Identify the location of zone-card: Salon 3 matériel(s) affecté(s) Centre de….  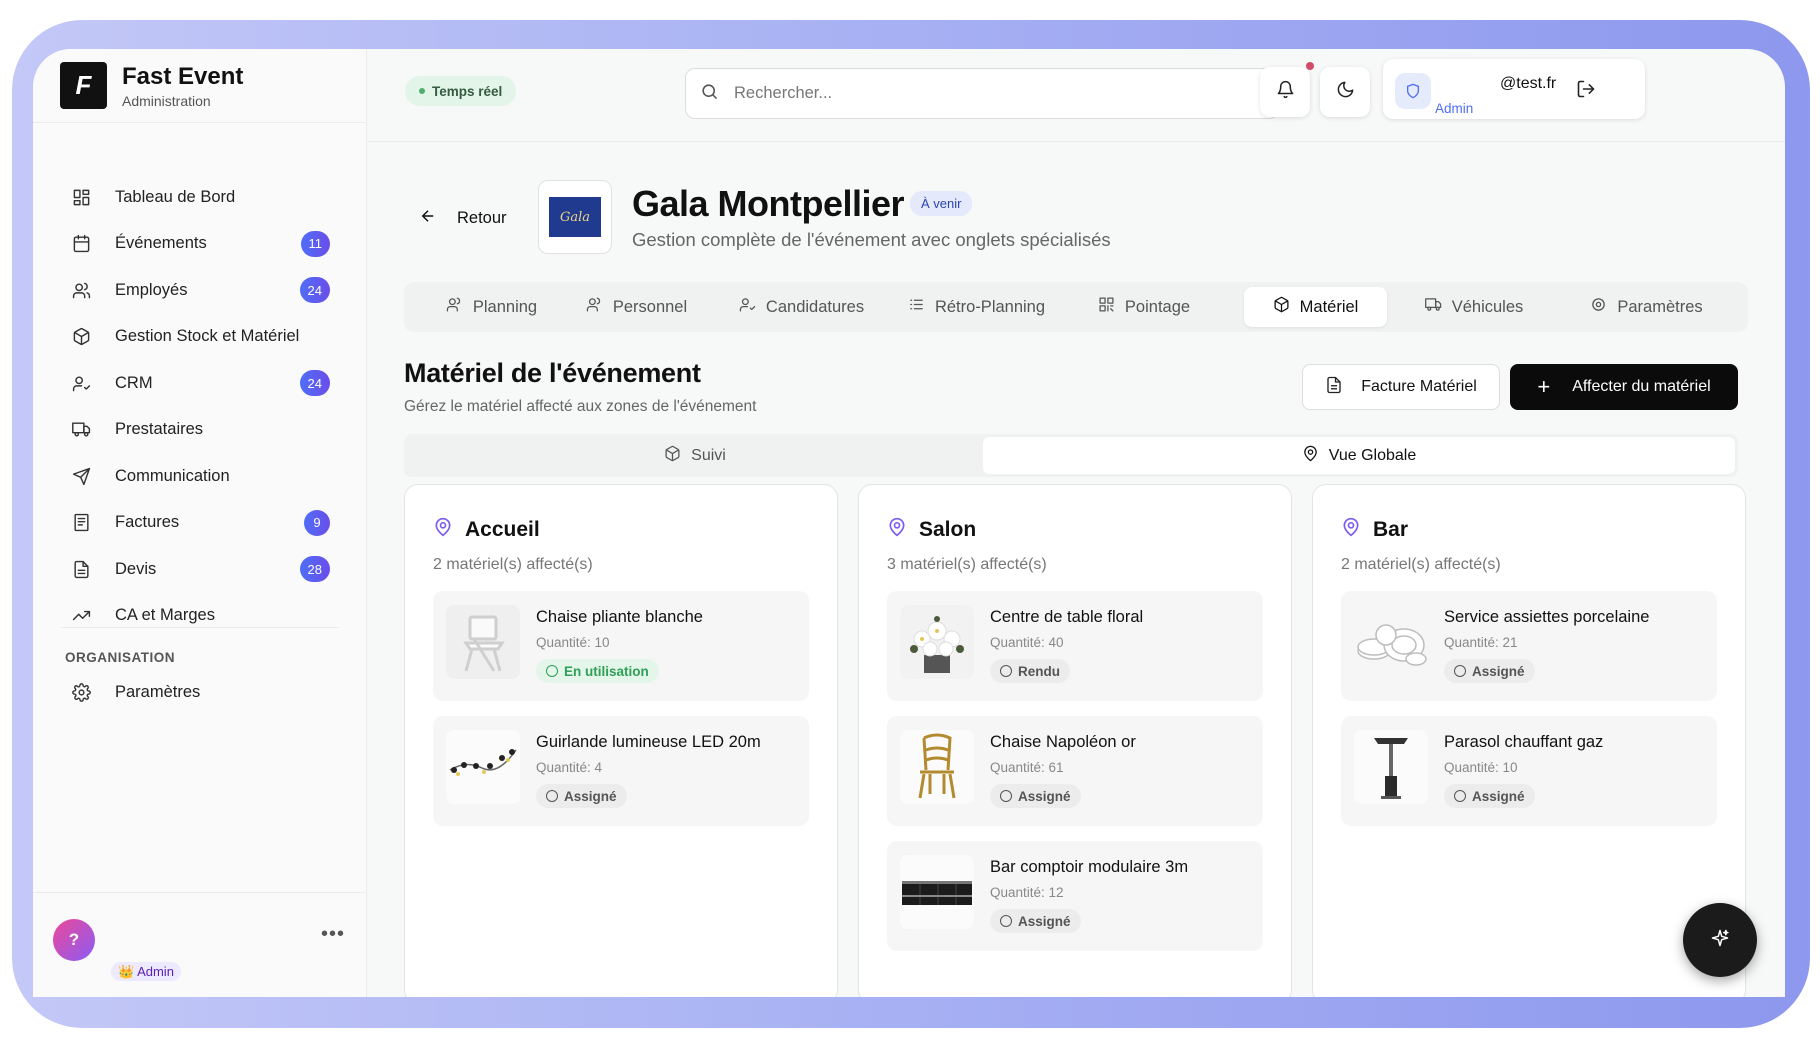
(1075, 740).